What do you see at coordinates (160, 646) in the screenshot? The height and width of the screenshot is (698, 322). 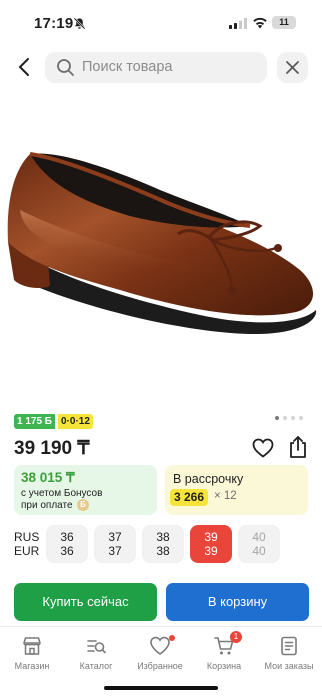 I see `heart-icon` at bounding box center [160, 646].